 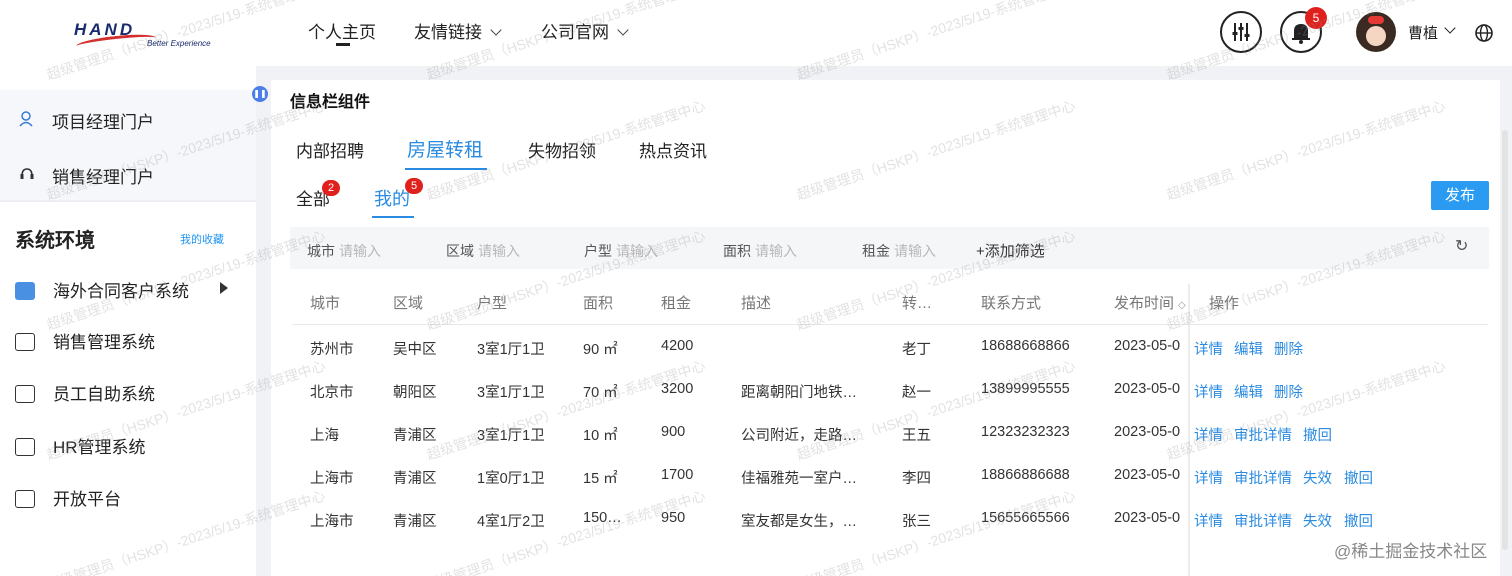 I want to click on sliders-icon, so click(x=1241, y=32).